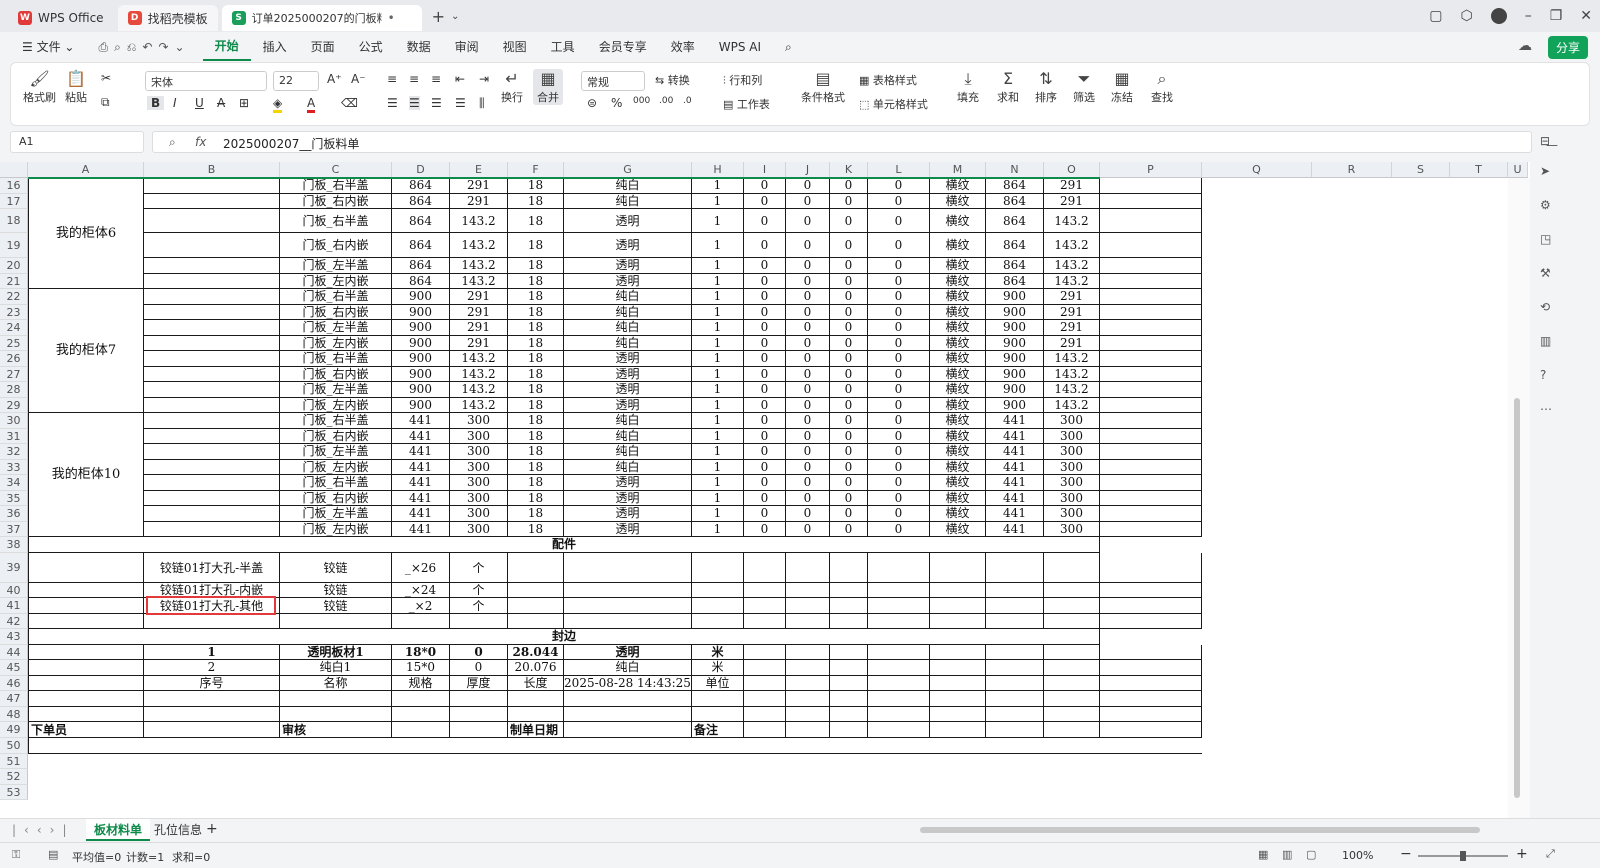 The height and width of the screenshot is (868, 1600). Describe the element at coordinates (226, 47) in the screenshot. I see `menu-home: 开始` at that location.